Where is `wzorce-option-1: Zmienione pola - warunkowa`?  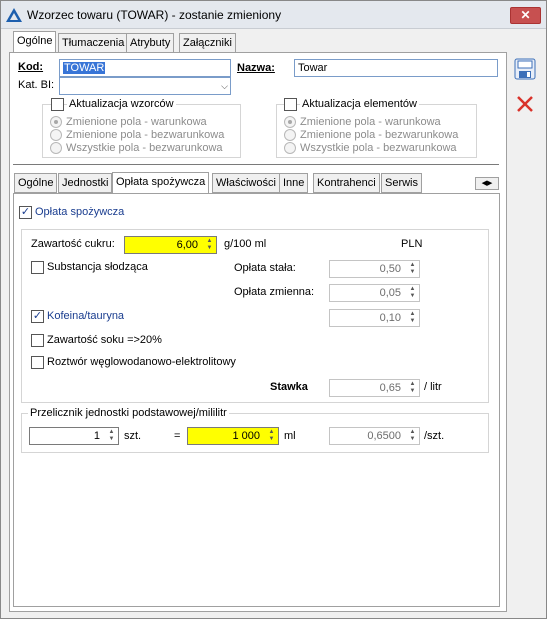
wzorce-option-1: Zmienione pola - warunkowa is located at coordinates (136, 122).